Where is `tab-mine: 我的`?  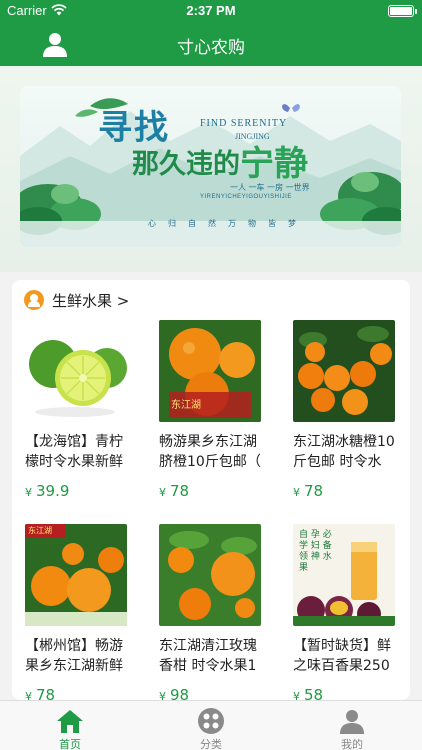
tab-mine: 我的 is located at coordinates (352, 725).